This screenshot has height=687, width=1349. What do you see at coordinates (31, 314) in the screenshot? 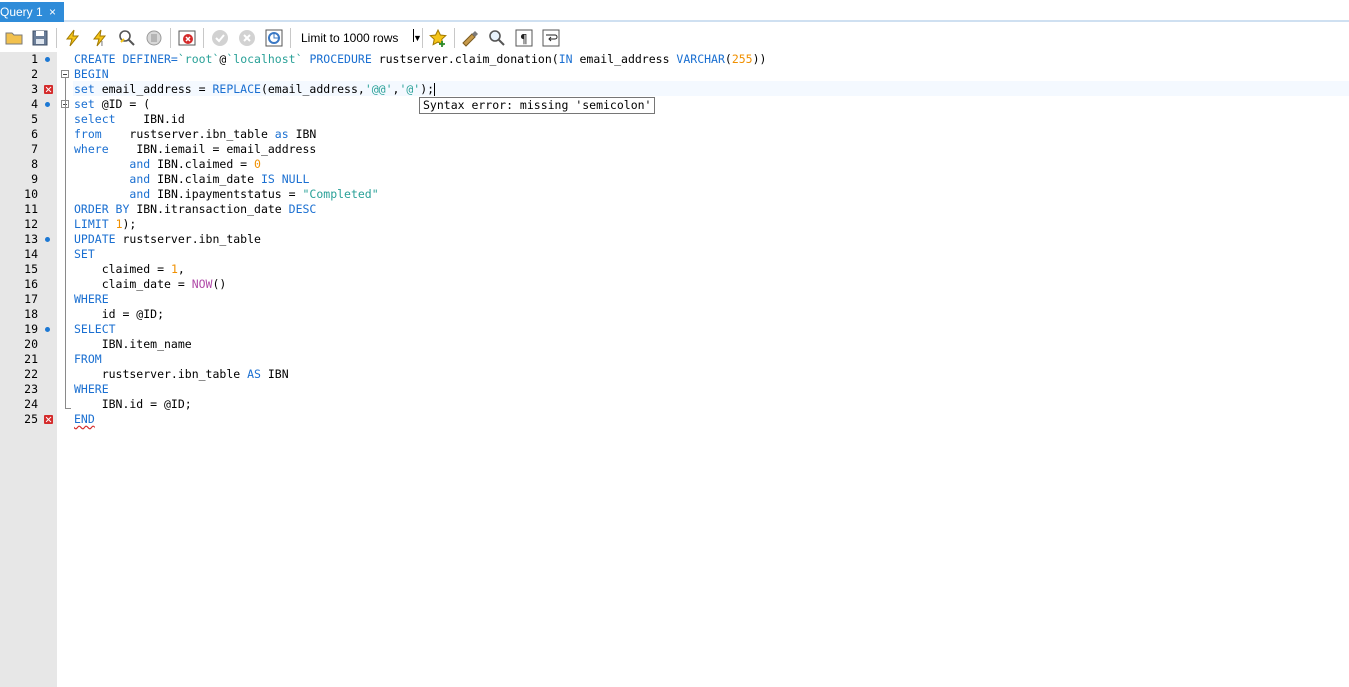
I see `line-number: 18` at bounding box center [31, 314].